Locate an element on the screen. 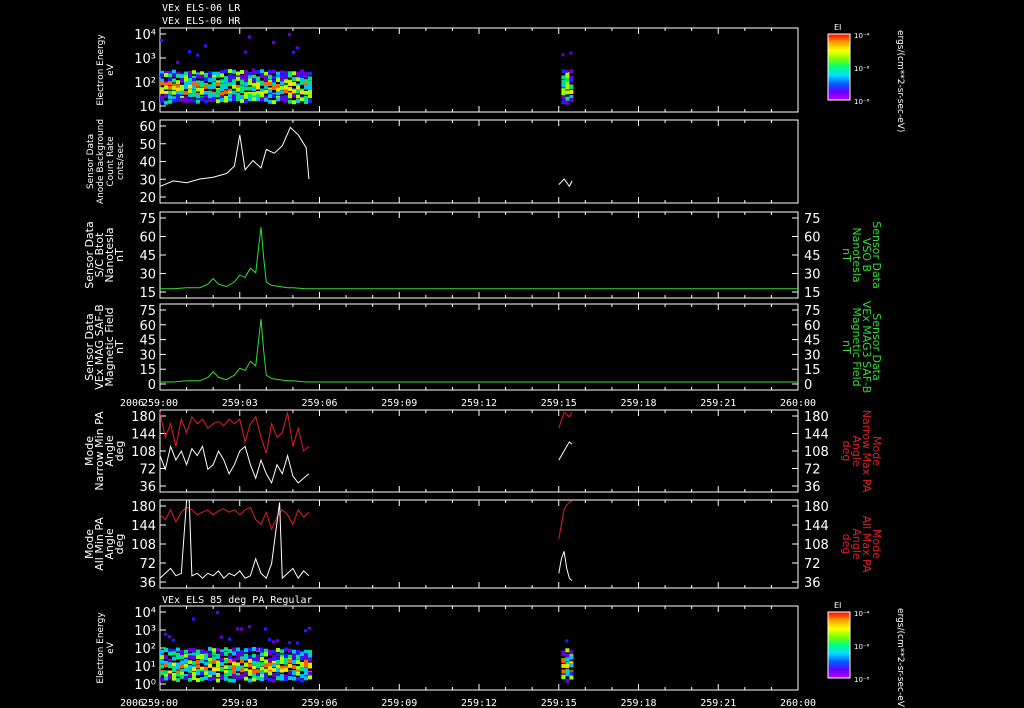 This screenshot has width=1024, height=708. y-axis-label-line: nT is located at coordinates (119, 255).